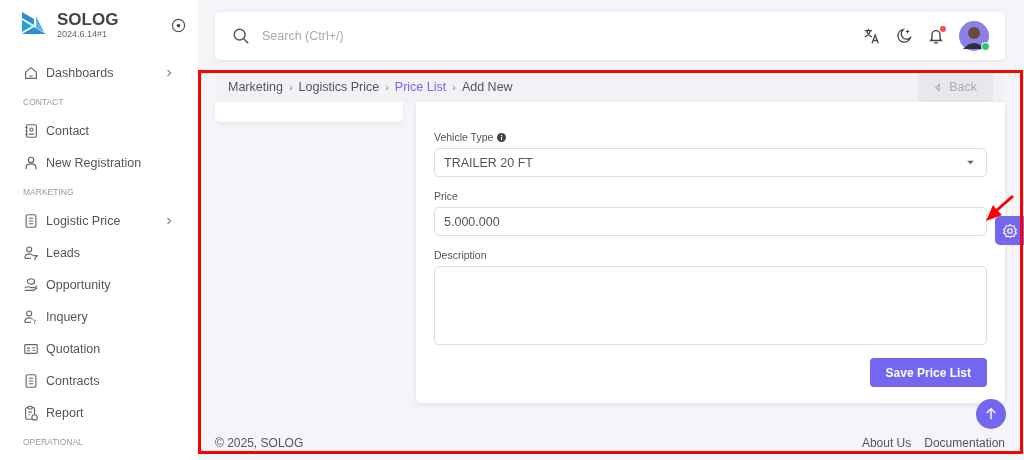  What do you see at coordinates (83, 34) in the screenshot?
I see `version-text: 2024.6.14#1` at bounding box center [83, 34].